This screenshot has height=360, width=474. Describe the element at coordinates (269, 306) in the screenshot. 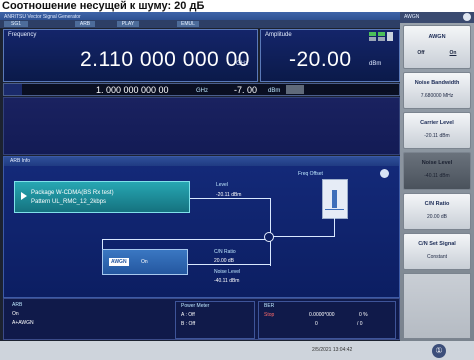

I see `ber-label: BER` at that location.